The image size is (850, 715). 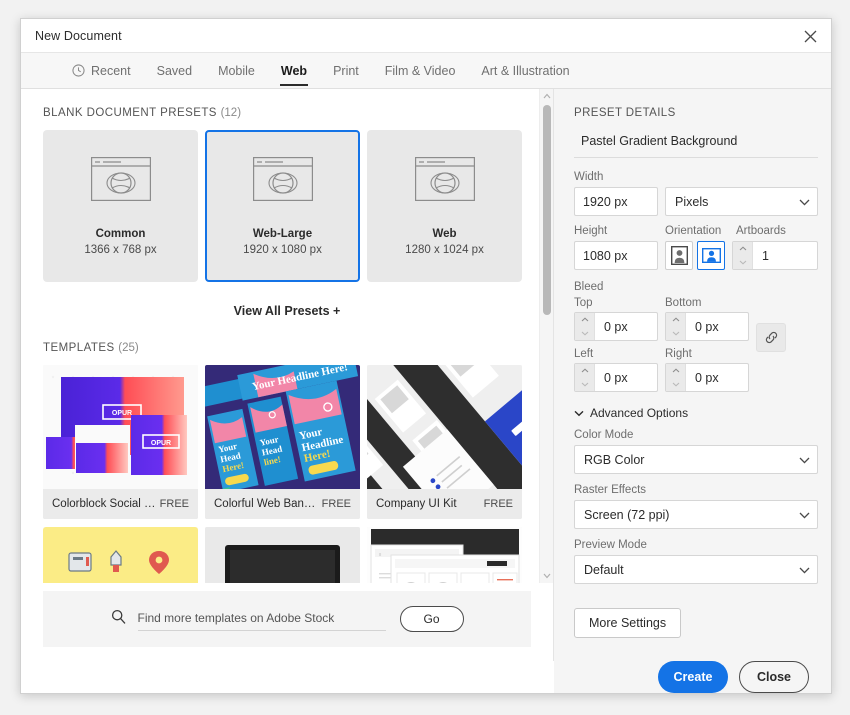 I want to click on view-all-presets-button: View All Presets +, so click(x=287, y=311).